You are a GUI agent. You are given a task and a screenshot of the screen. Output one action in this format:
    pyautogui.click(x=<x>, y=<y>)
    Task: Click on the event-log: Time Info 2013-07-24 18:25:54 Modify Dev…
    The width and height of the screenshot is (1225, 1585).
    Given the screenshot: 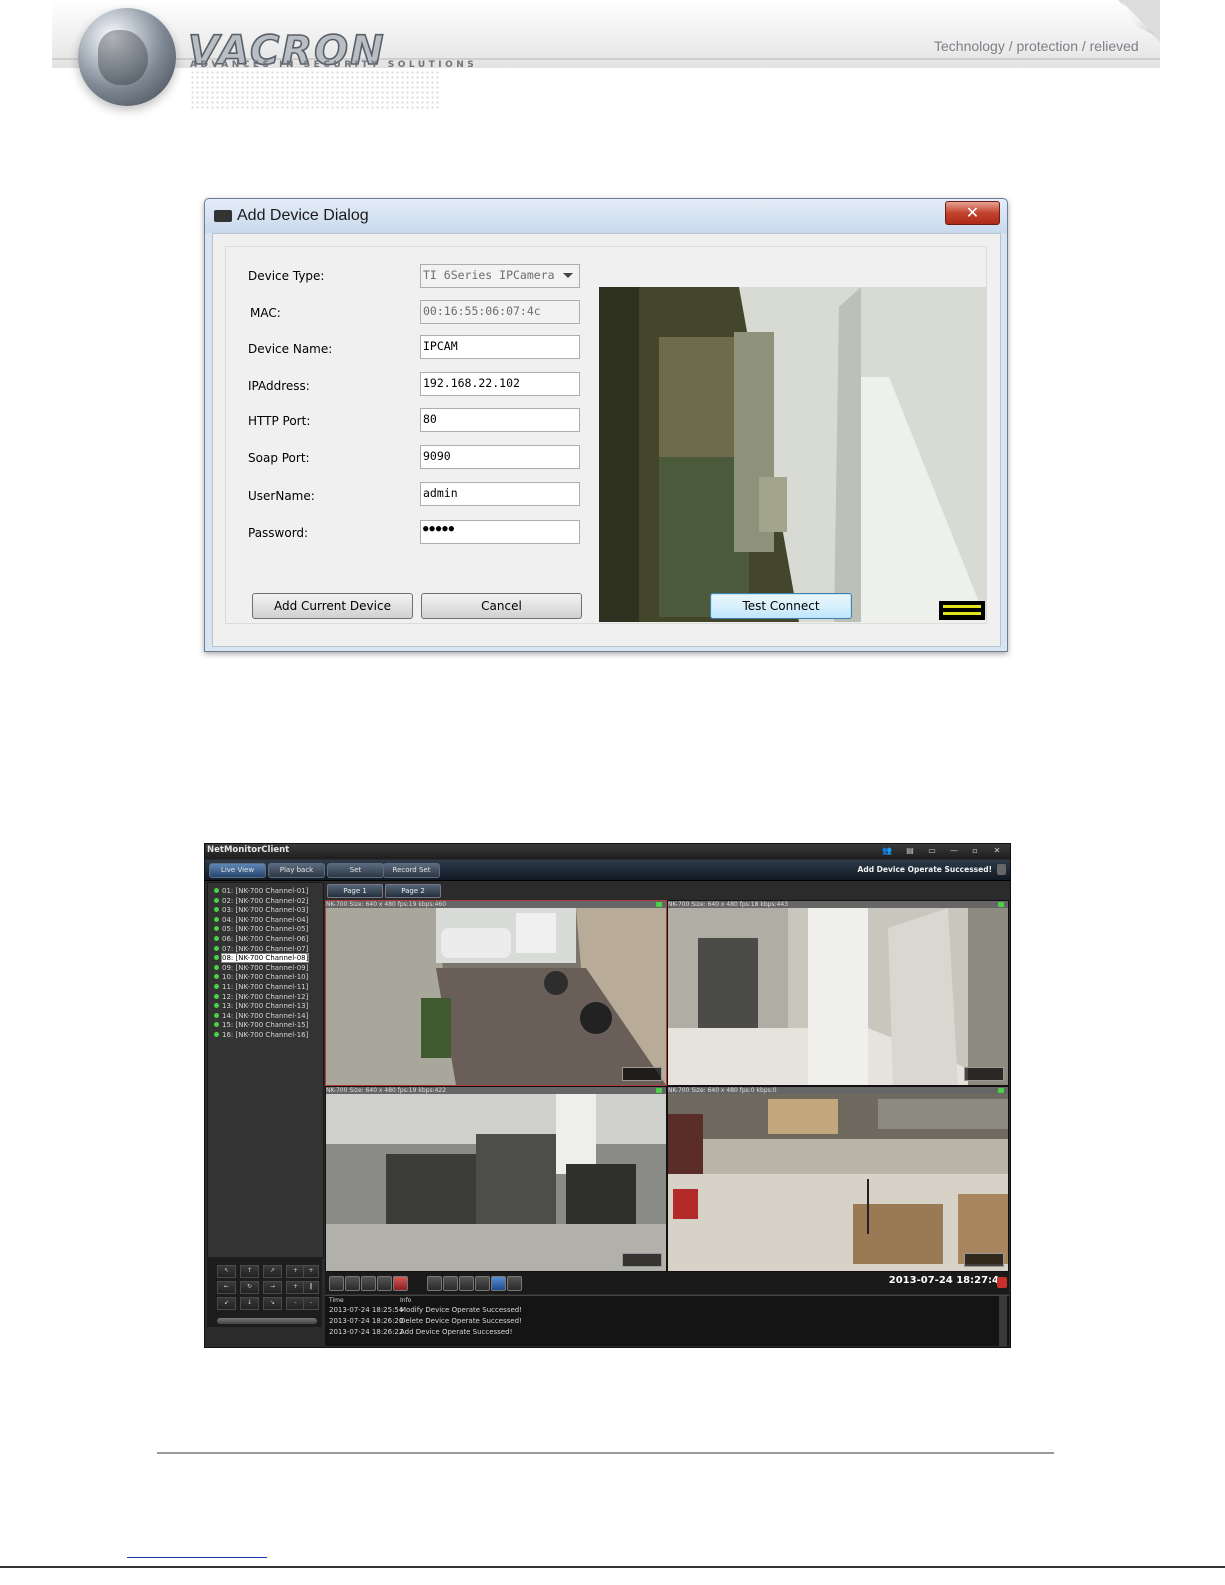 What is the action you would take?
    pyautogui.click(x=667, y=1320)
    